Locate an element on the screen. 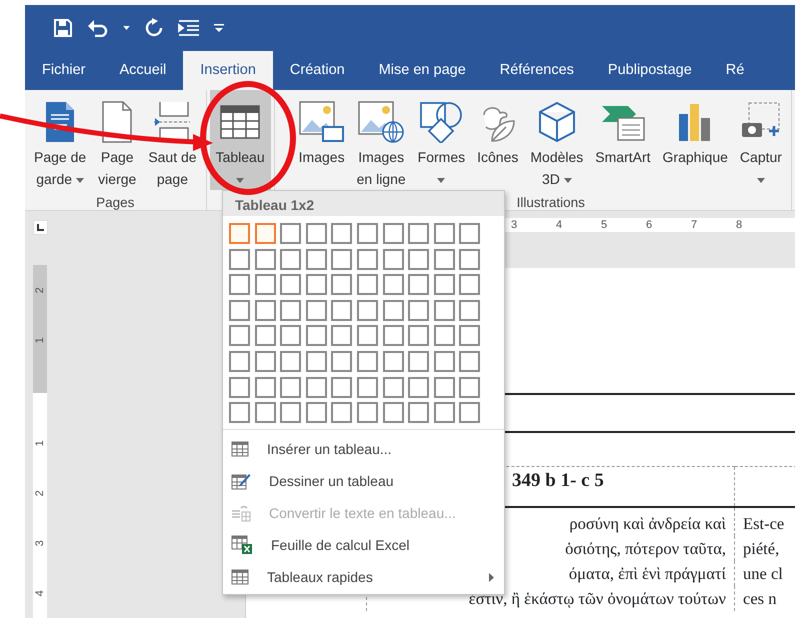 The image size is (810, 618). ribbon-tab: Accueil is located at coordinates (143, 70).